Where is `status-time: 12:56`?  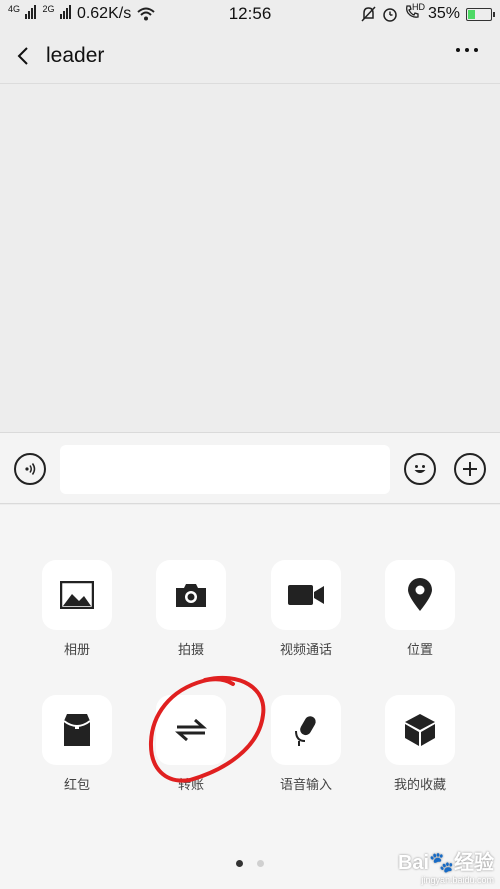
status-time: 12:56 is located at coordinates (250, 13).